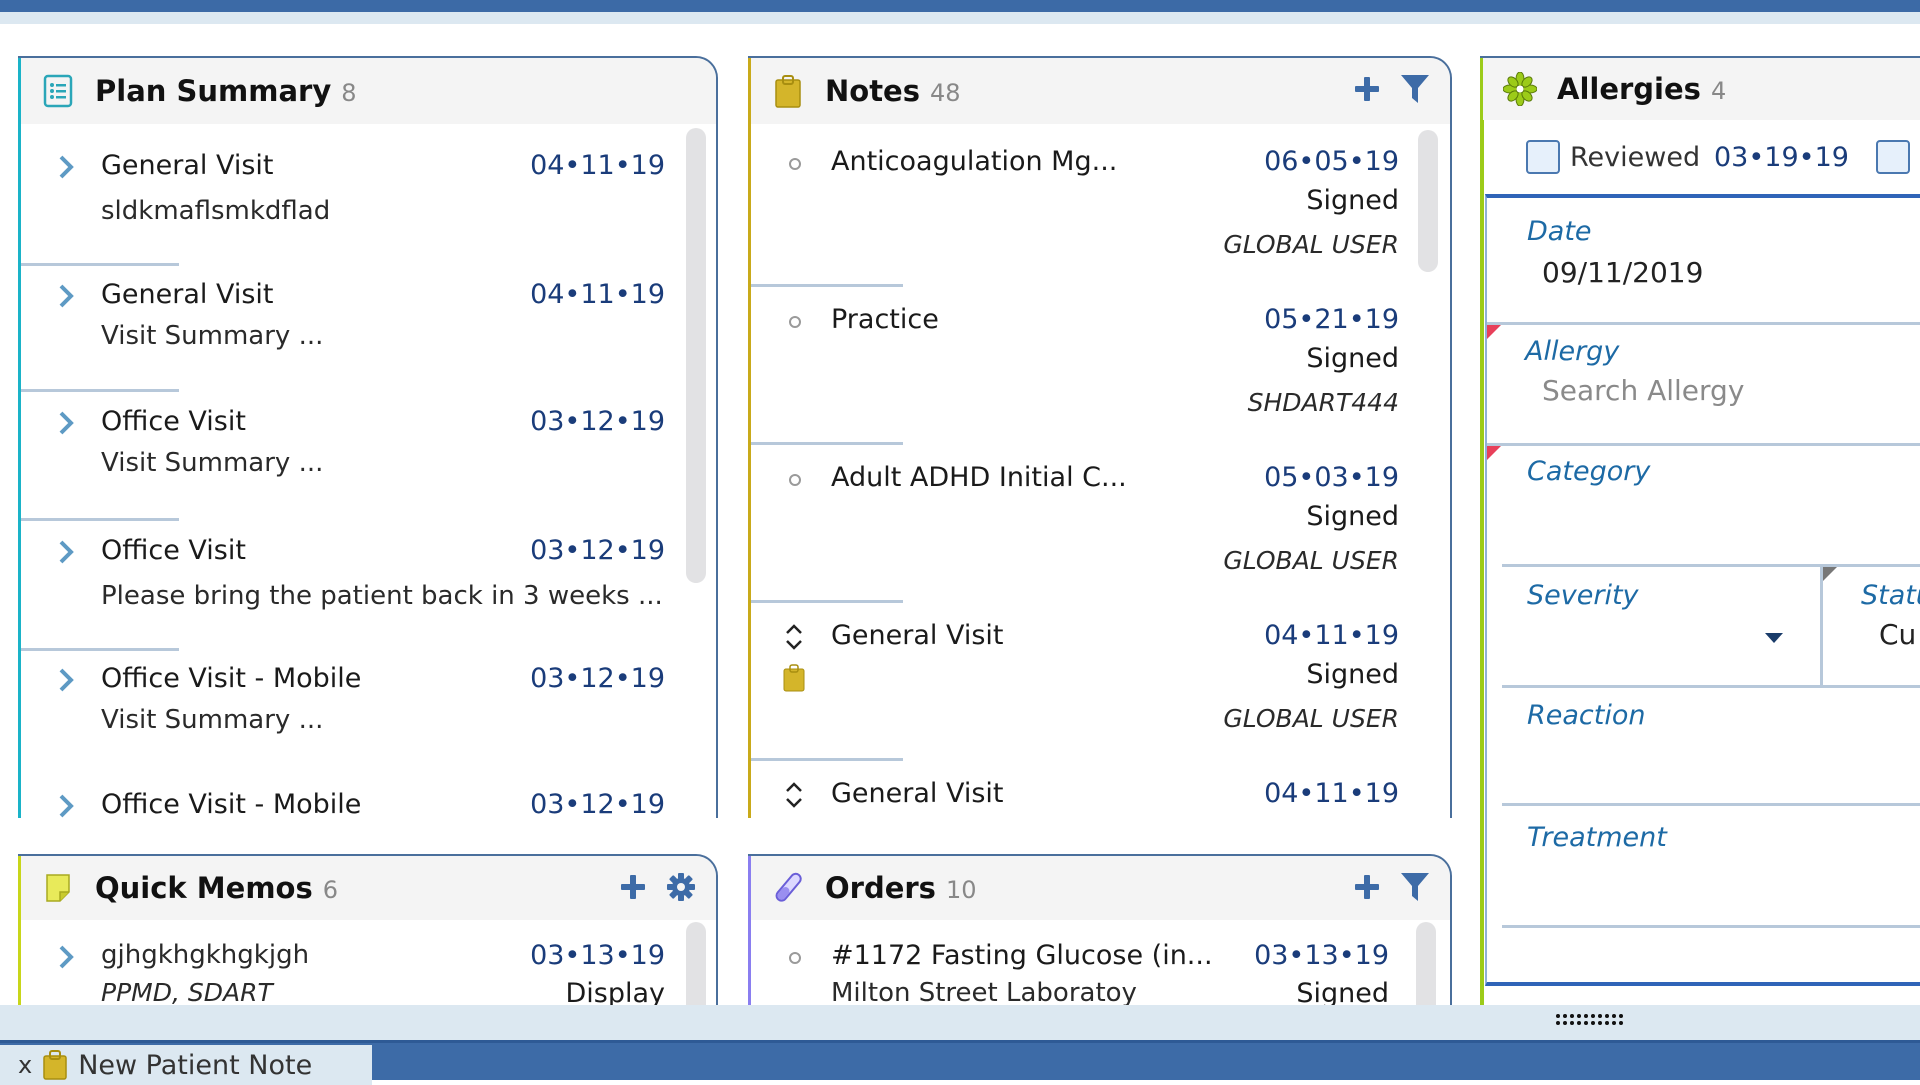 The height and width of the screenshot is (1085, 1920). What do you see at coordinates (368, 799) in the screenshot?
I see `list-item: Office Visit - Mobile 03•12•19` at bounding box center [368, 799].